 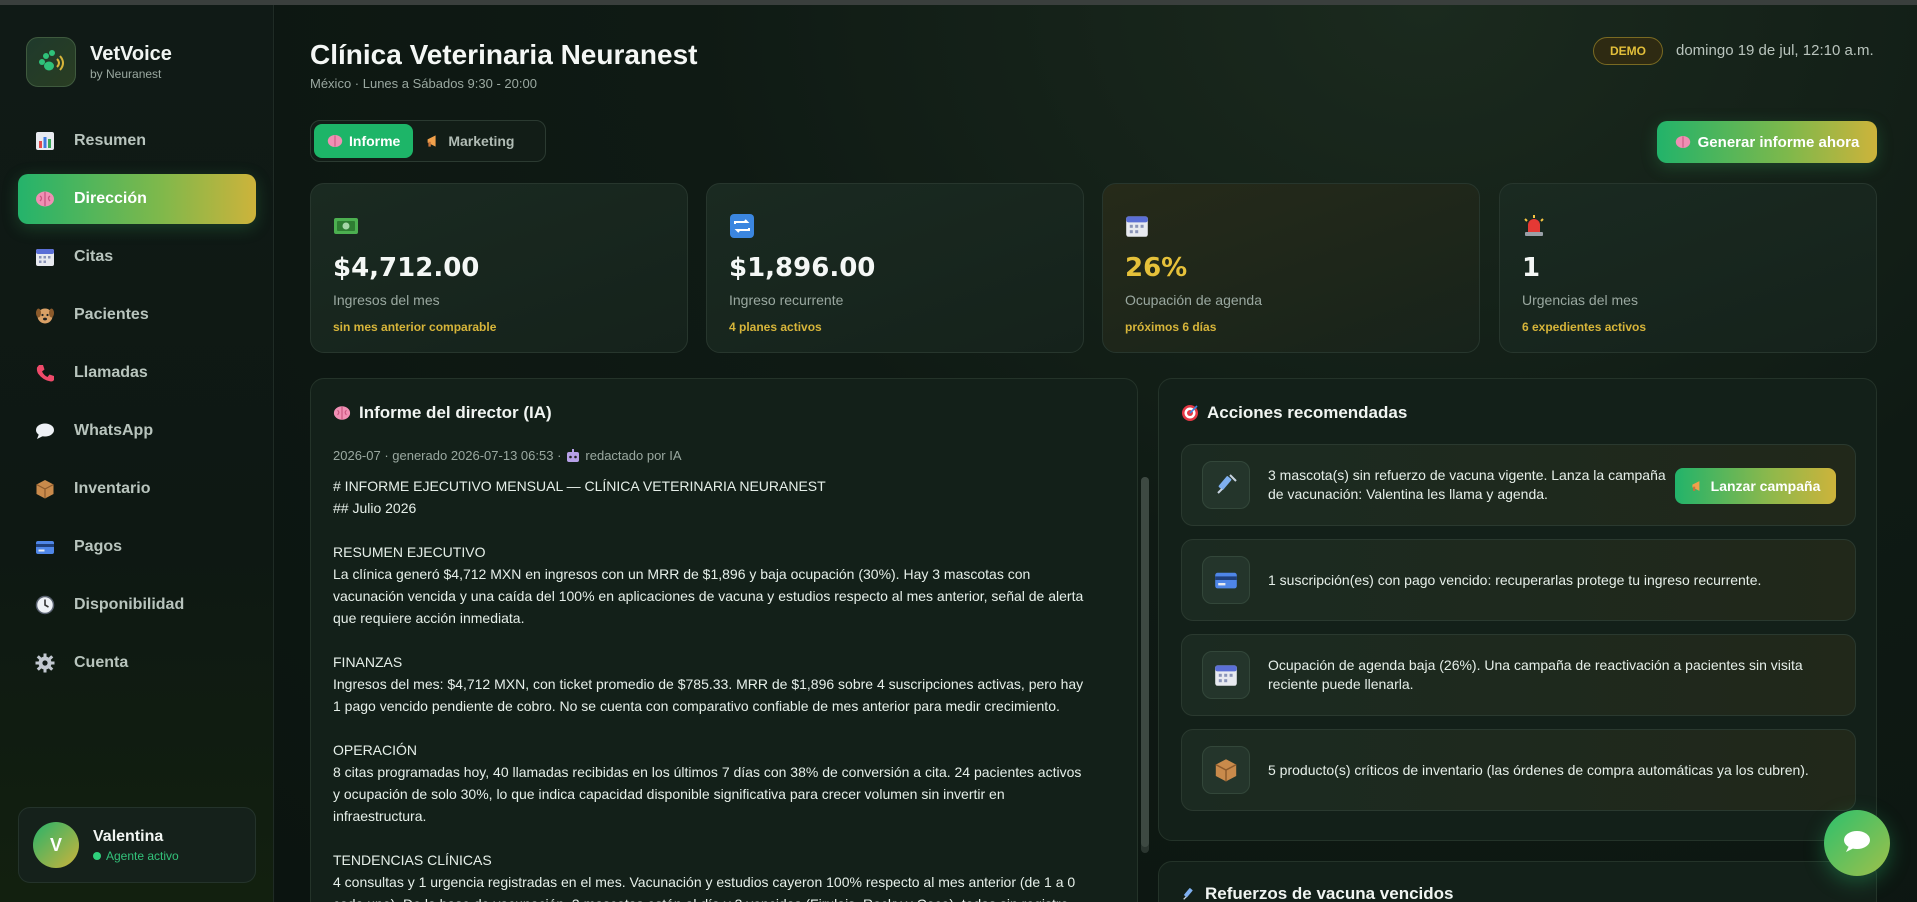 I want to click on user-status-label: Agente activo, so click(x=142, y=855).